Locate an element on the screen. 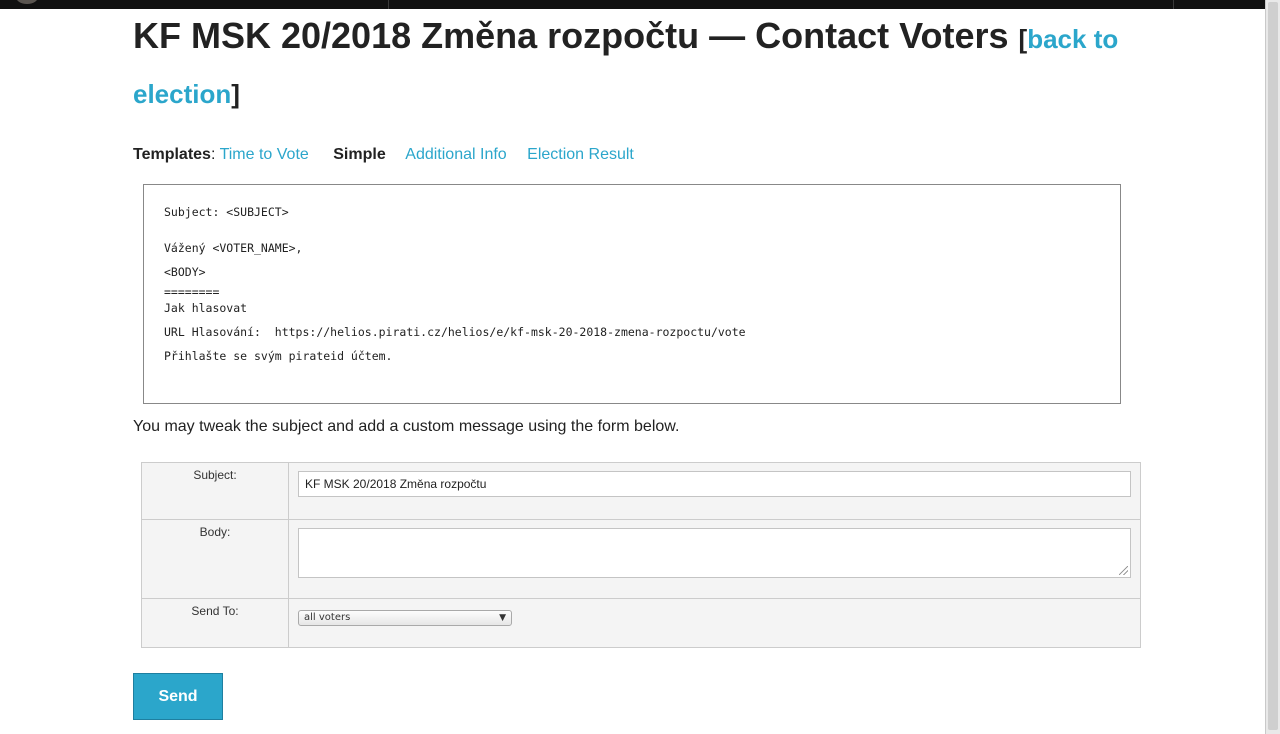 The image size is (1280, 734). form-row-send-to: Send To: all voters ▼ is located at coordinates (641, 623).